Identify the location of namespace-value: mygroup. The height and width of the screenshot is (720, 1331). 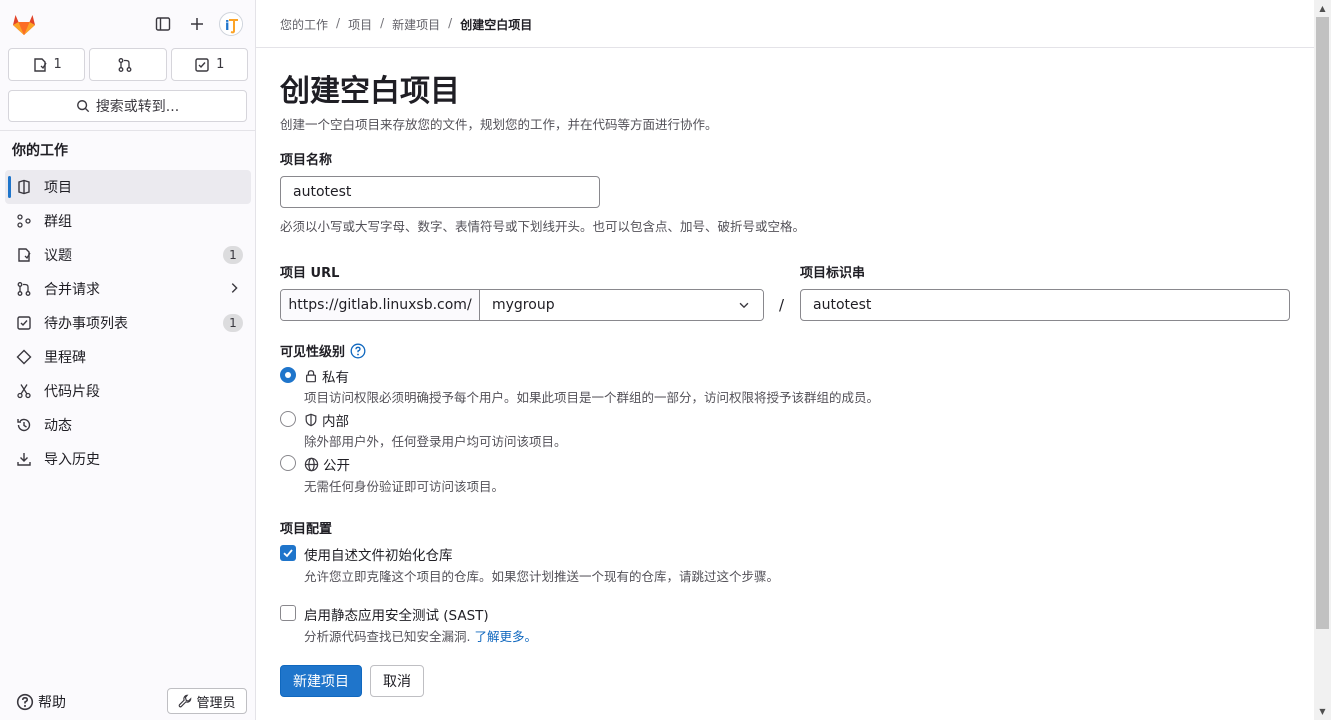
(523, 305).